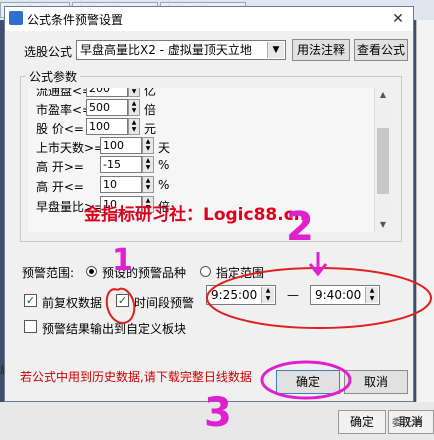 The height and width of the screenshot is (440, 434). Describe the element at coordinates (122, 300) in the screenshot. I see `time-period-checkbox: ✓` at that location.